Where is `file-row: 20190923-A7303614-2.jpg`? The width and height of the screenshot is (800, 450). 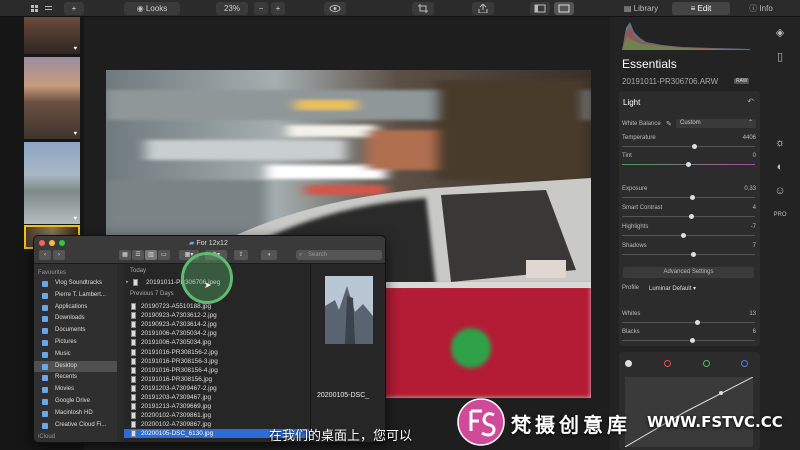
file-row: 20190923-A7303614-2.jpg is located at coordinates (216, 324).